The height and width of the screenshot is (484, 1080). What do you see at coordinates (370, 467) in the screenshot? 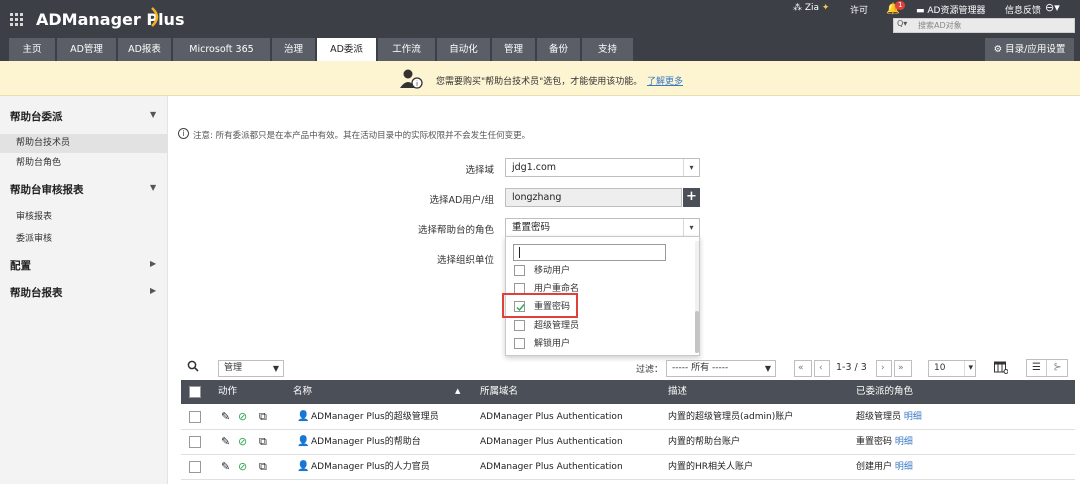
I see `technician-name: ADManager Plus的人力官员` at bounding box center [370, 467].